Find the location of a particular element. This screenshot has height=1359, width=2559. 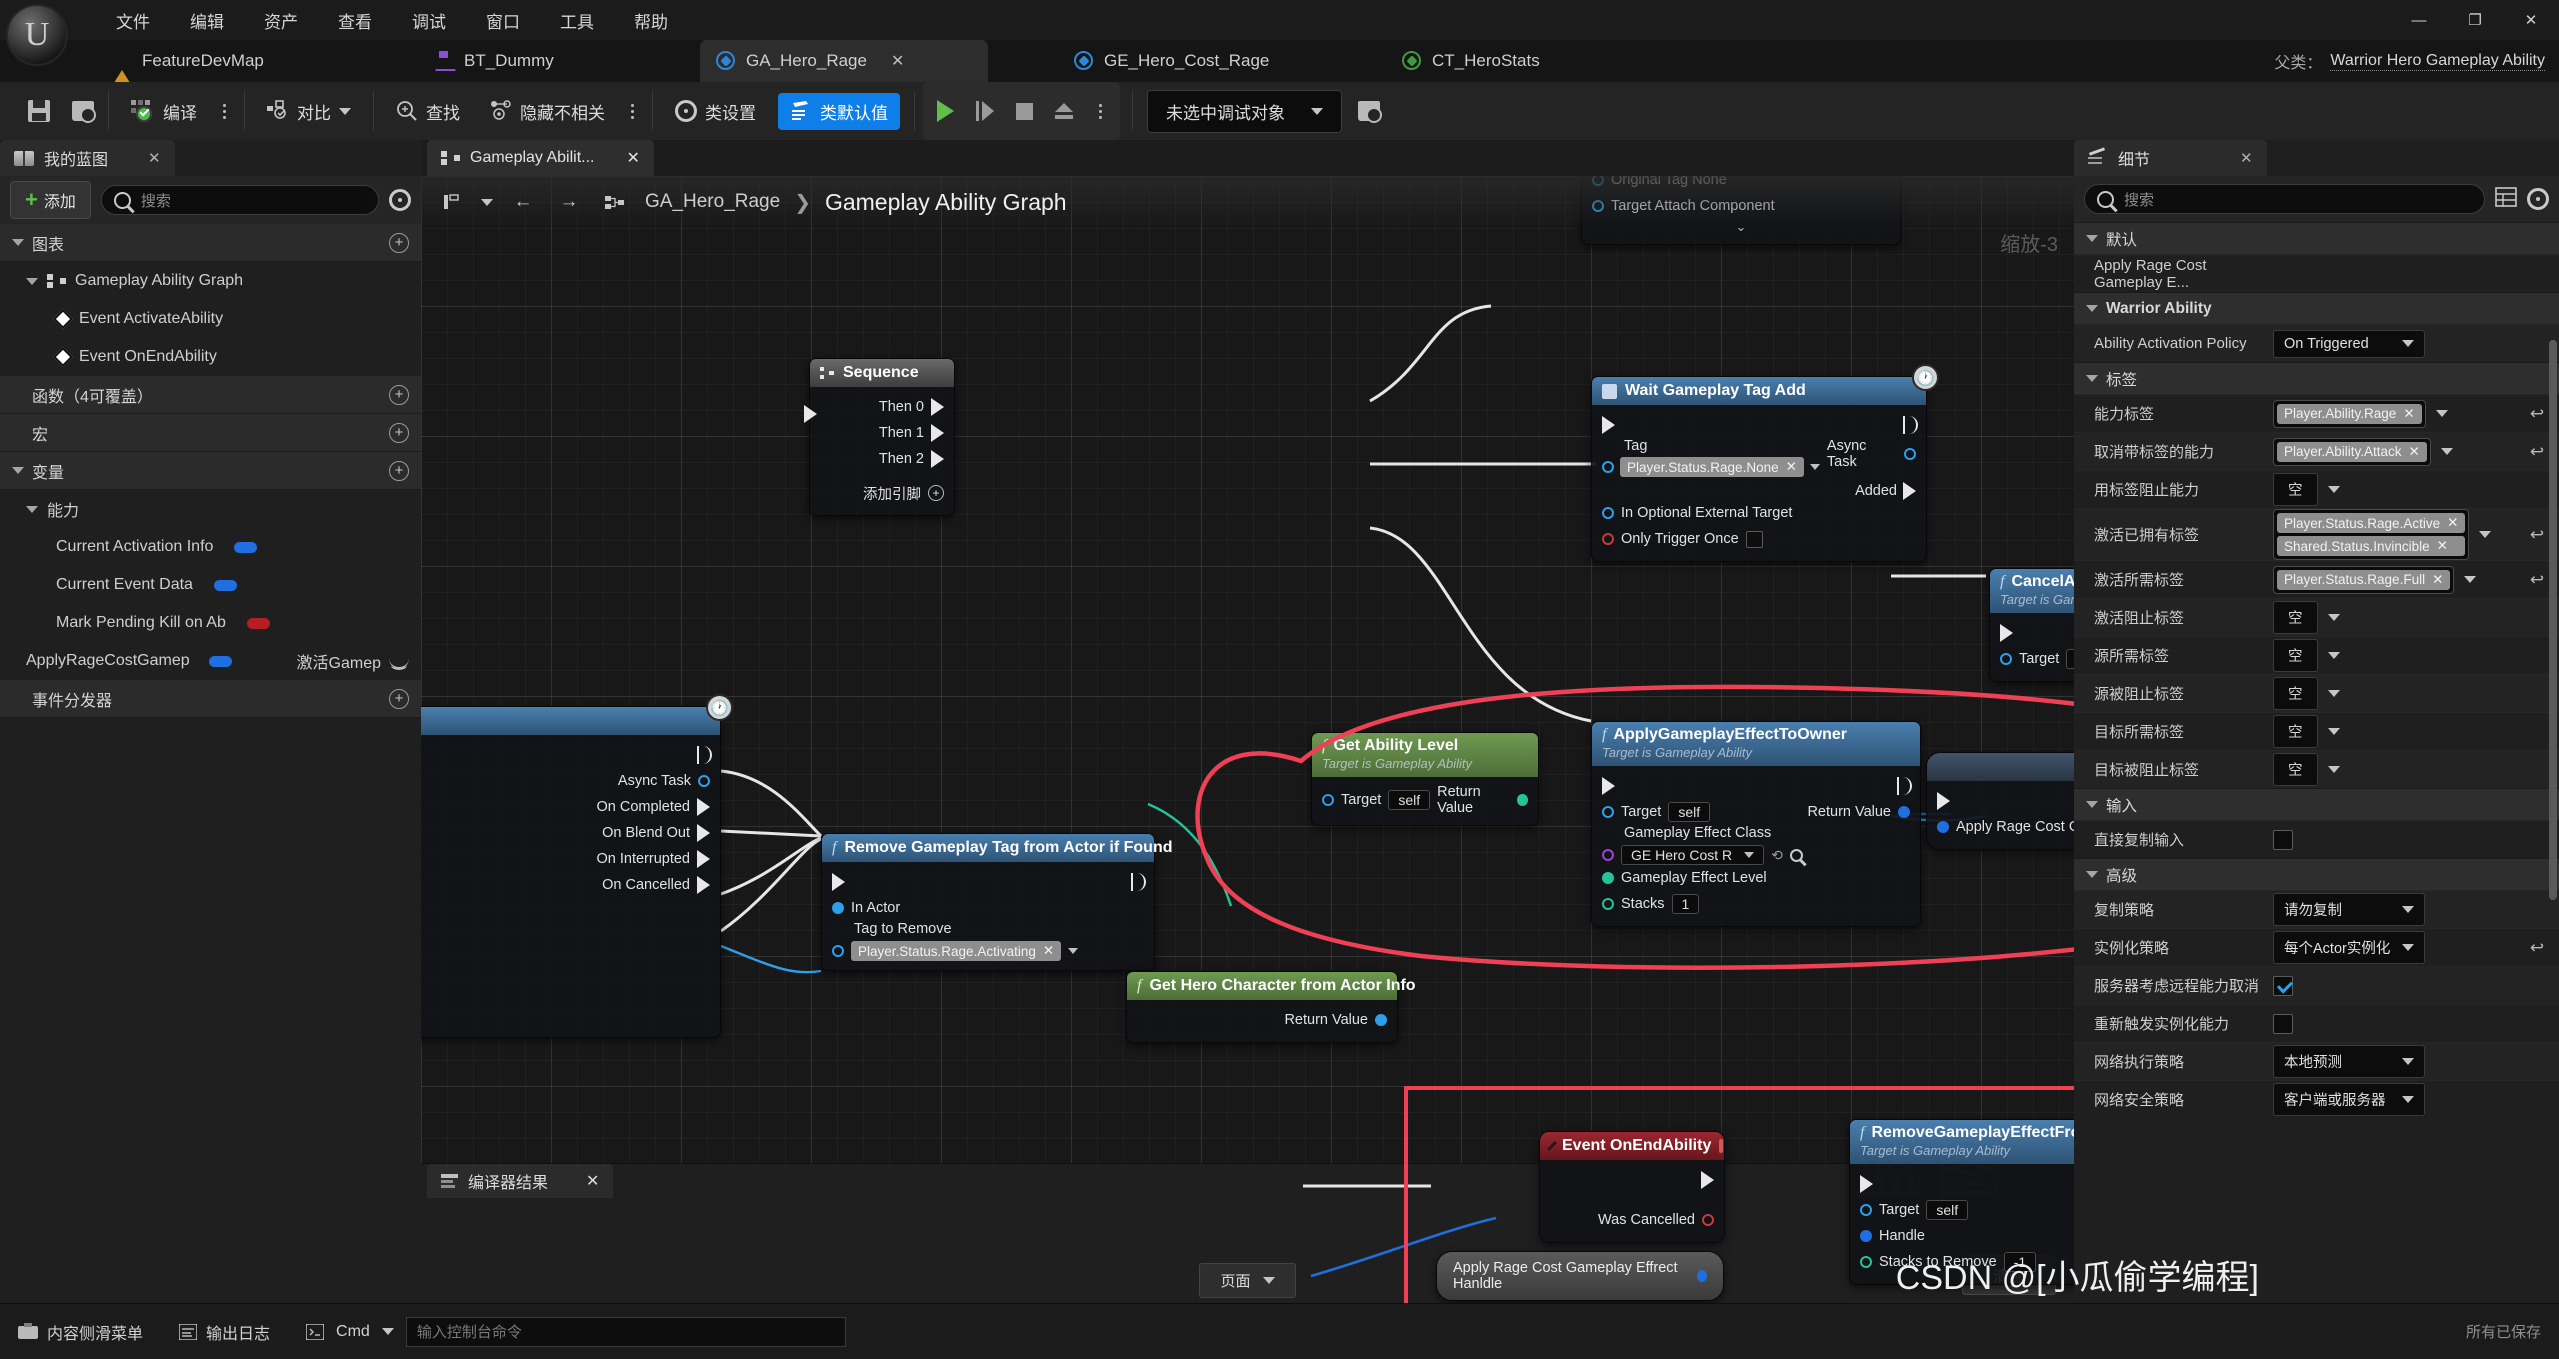

handle-input-pin is located at coordinates (1866, 1236).